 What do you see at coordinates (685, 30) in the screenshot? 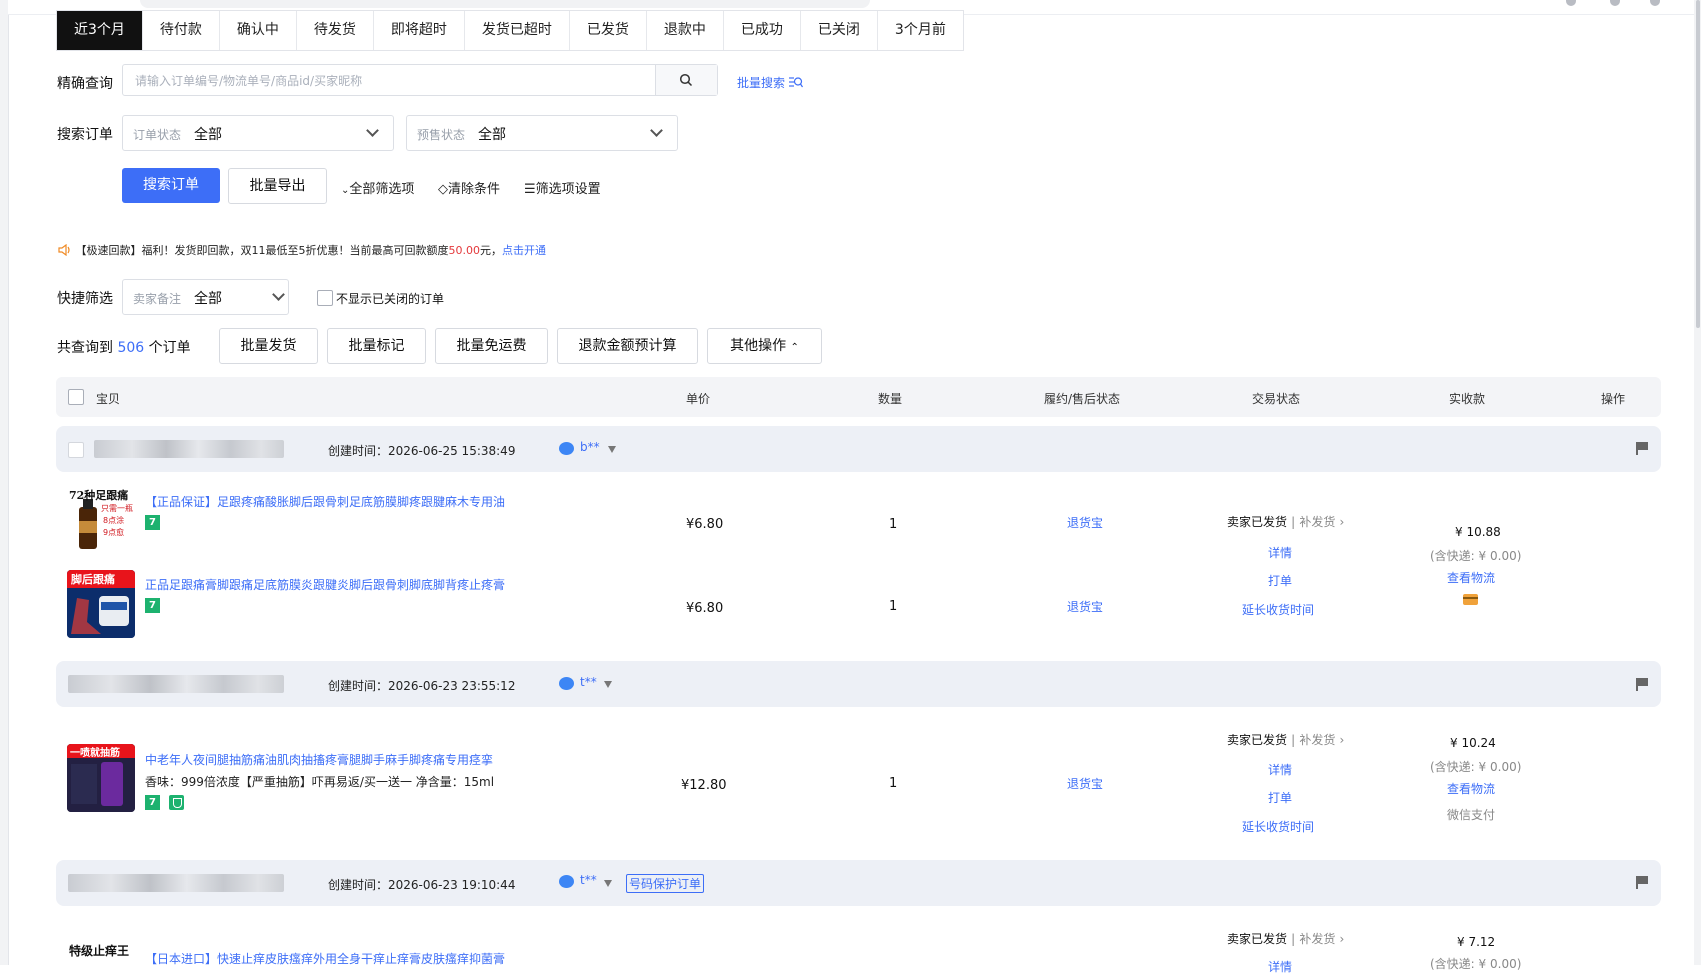
I see `tab-refunding: 退款中` at bounding box center [685, 30].